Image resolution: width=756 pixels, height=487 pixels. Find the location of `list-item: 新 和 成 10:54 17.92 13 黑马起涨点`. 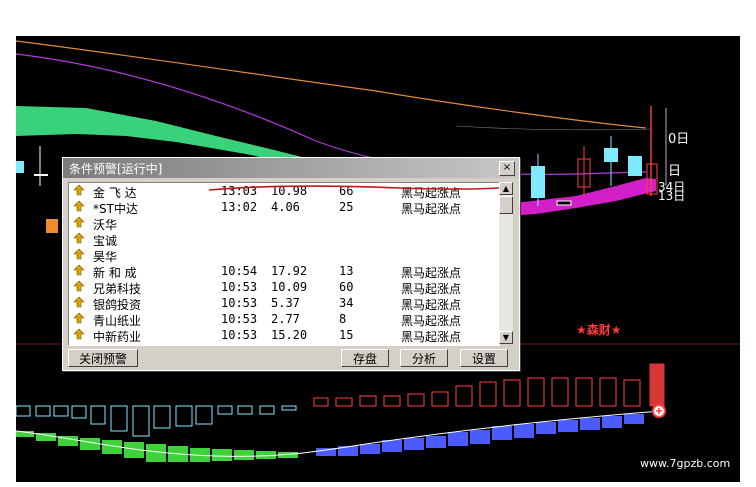

list-item: 新 和 成 10:54 17.92 13 黑马起涨点 is located at coordinates (284, 271).